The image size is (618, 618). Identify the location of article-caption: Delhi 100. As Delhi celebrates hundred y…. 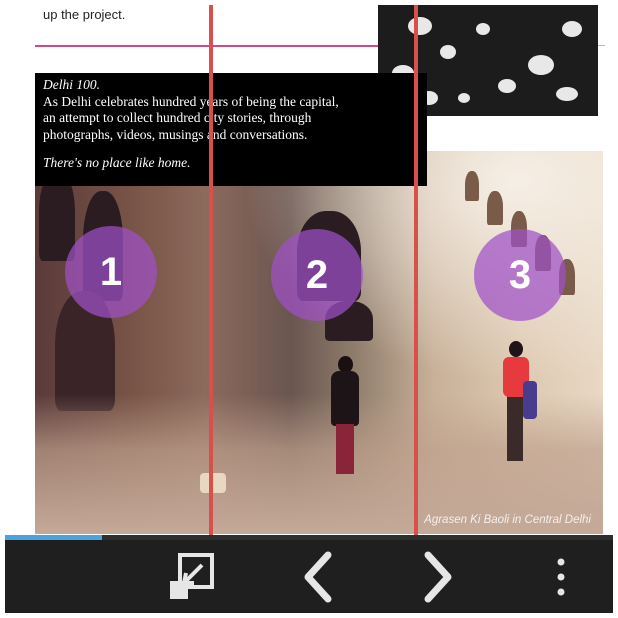
(231, 129).